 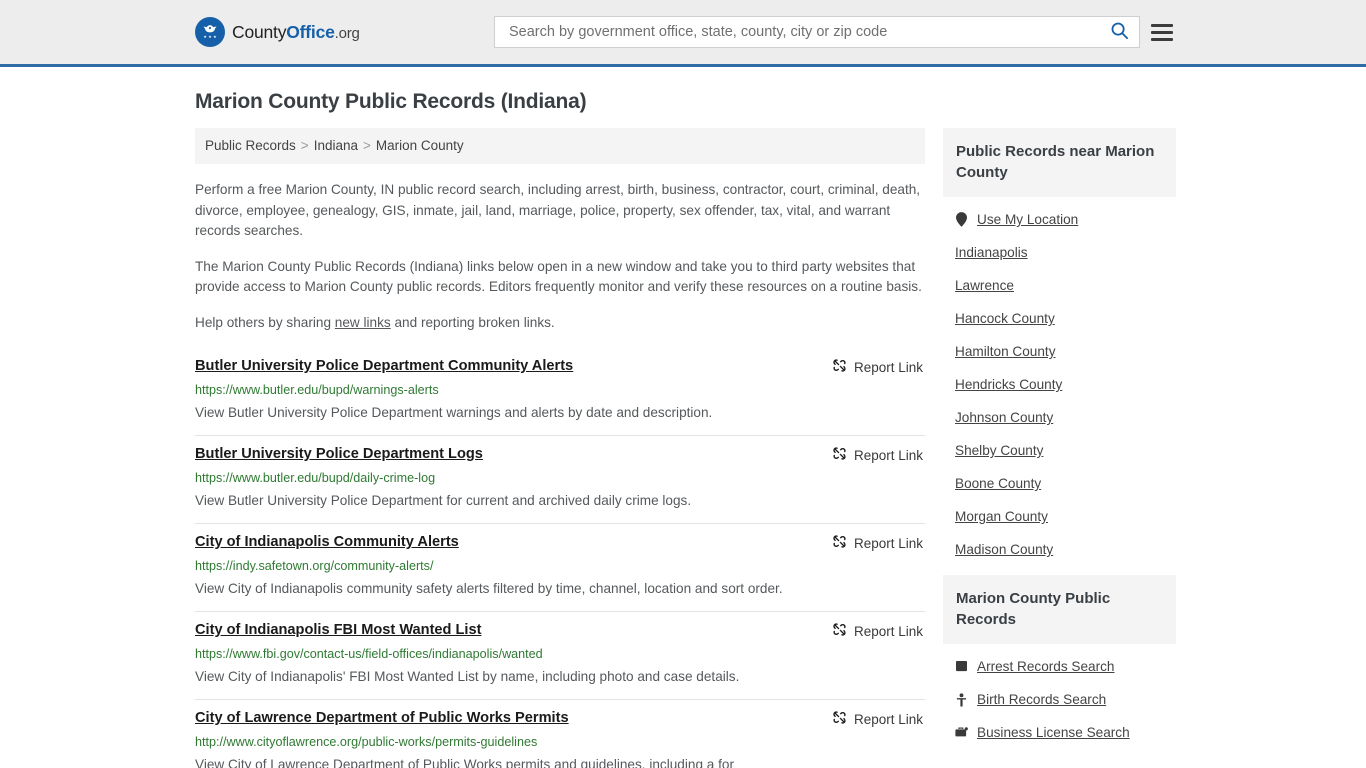 I want to click on sidebar-item-use-my-location: Use My Location, so click(x=1065, y=219).